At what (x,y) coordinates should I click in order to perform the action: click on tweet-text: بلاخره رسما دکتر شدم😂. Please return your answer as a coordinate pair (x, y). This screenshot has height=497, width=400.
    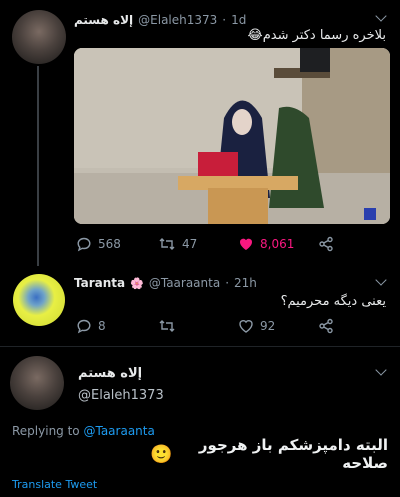
    Looking at the image, I should click on (316, 35).